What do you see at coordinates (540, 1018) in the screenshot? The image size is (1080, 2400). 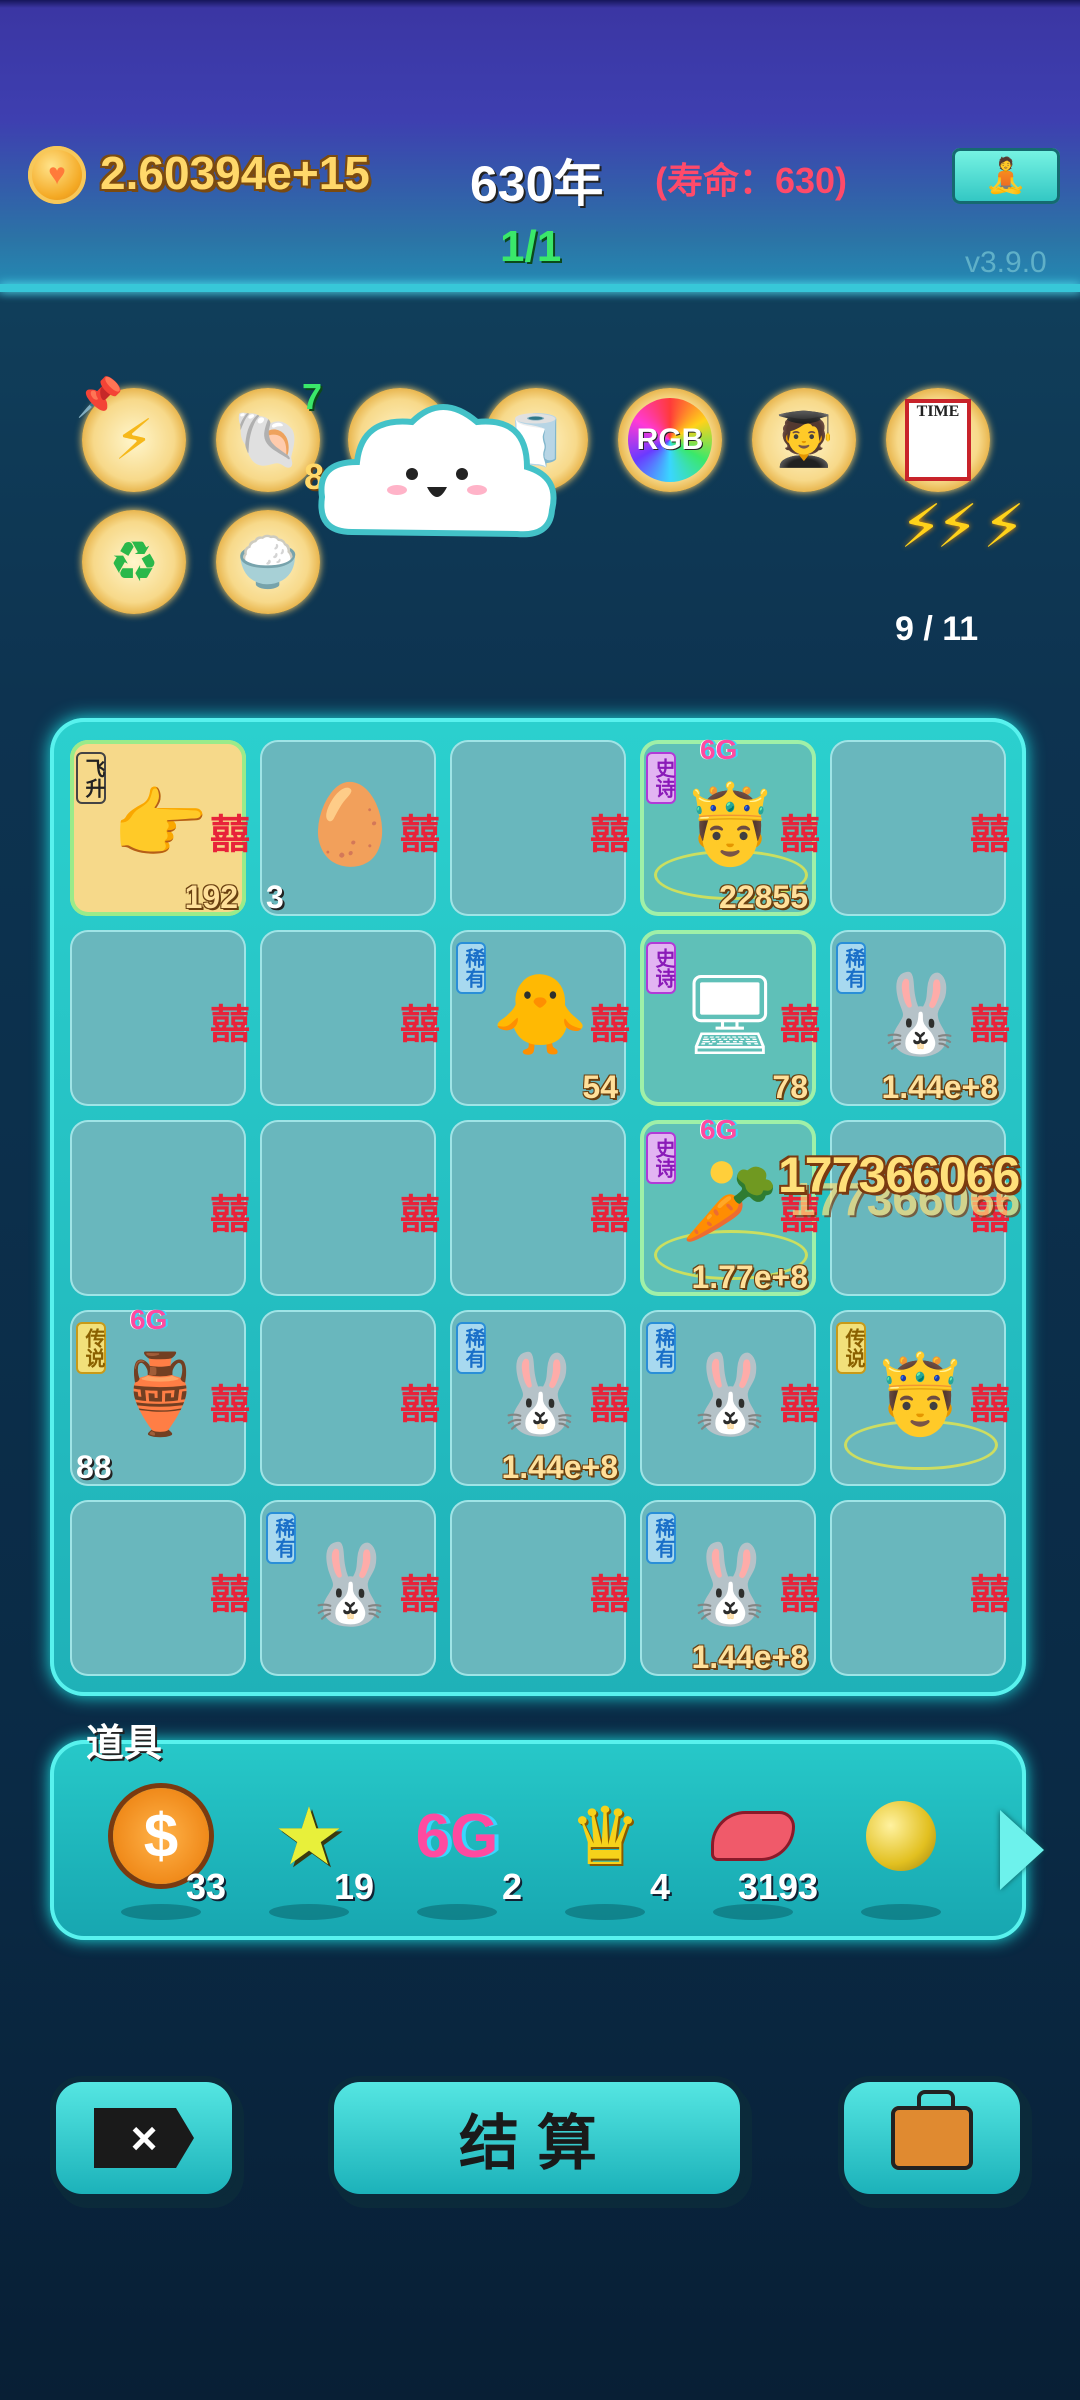 I see `board-cell: 🐥 囍 稀有 54` at bounding box center [540, 1018].